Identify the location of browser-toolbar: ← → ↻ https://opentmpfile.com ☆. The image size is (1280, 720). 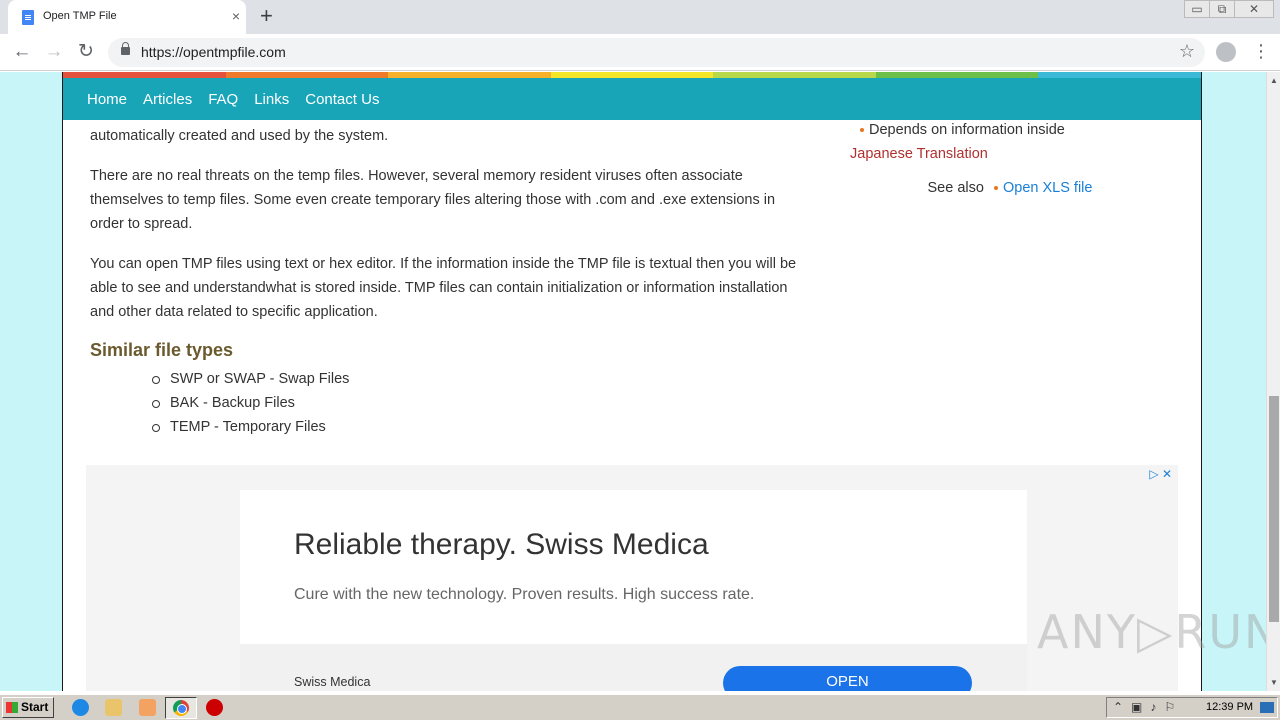
(640, 52).